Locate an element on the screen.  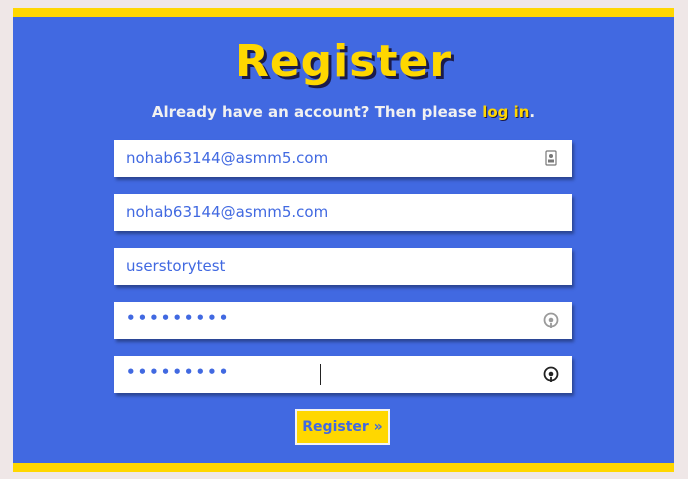
password-confirm-field: ••••••••• is located at coordinates (343, 374).